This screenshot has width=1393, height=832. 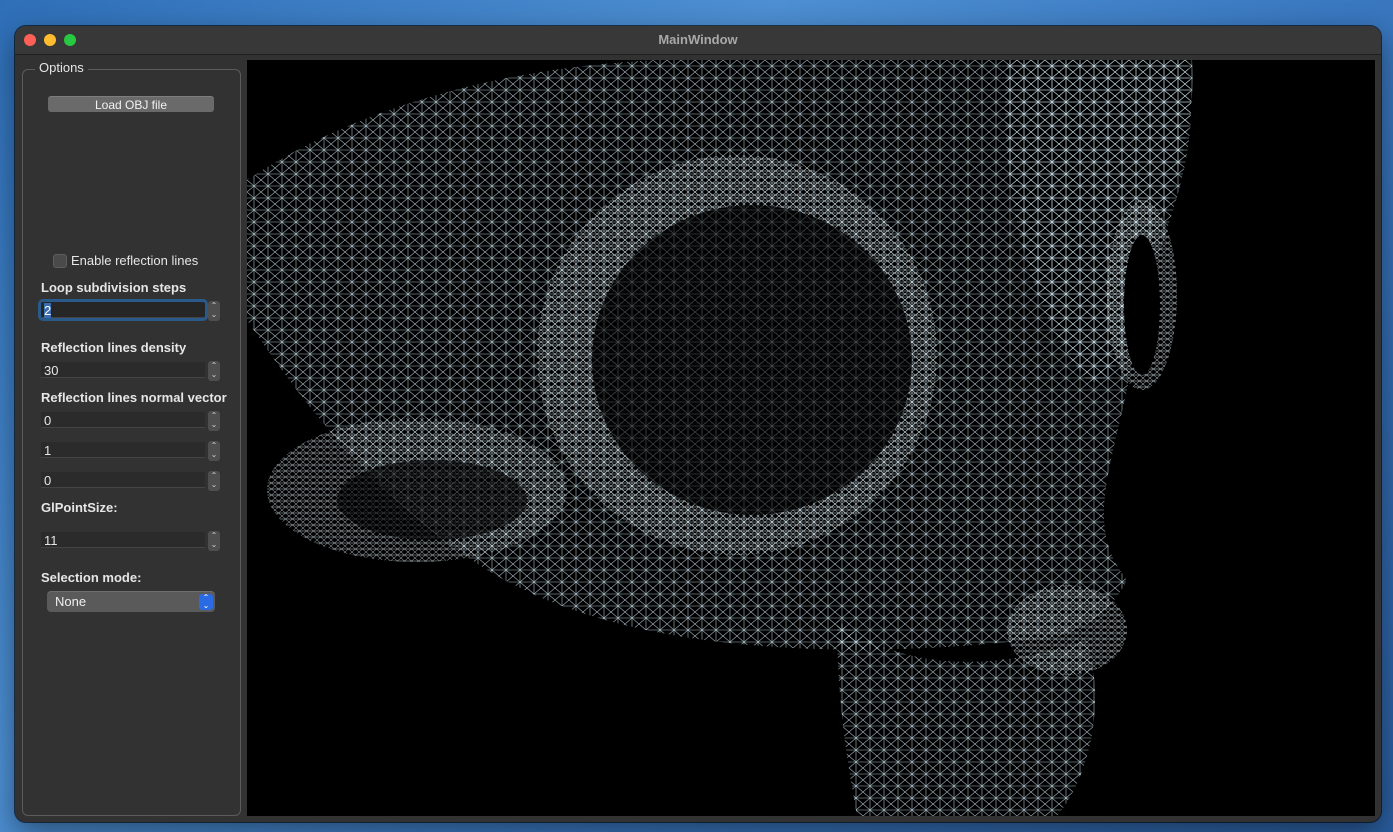 What do you see at coordinates (131, 104) in the screenshot?
I see `load-obj-button: Load OBJ file` at bounding box center [131, 104].